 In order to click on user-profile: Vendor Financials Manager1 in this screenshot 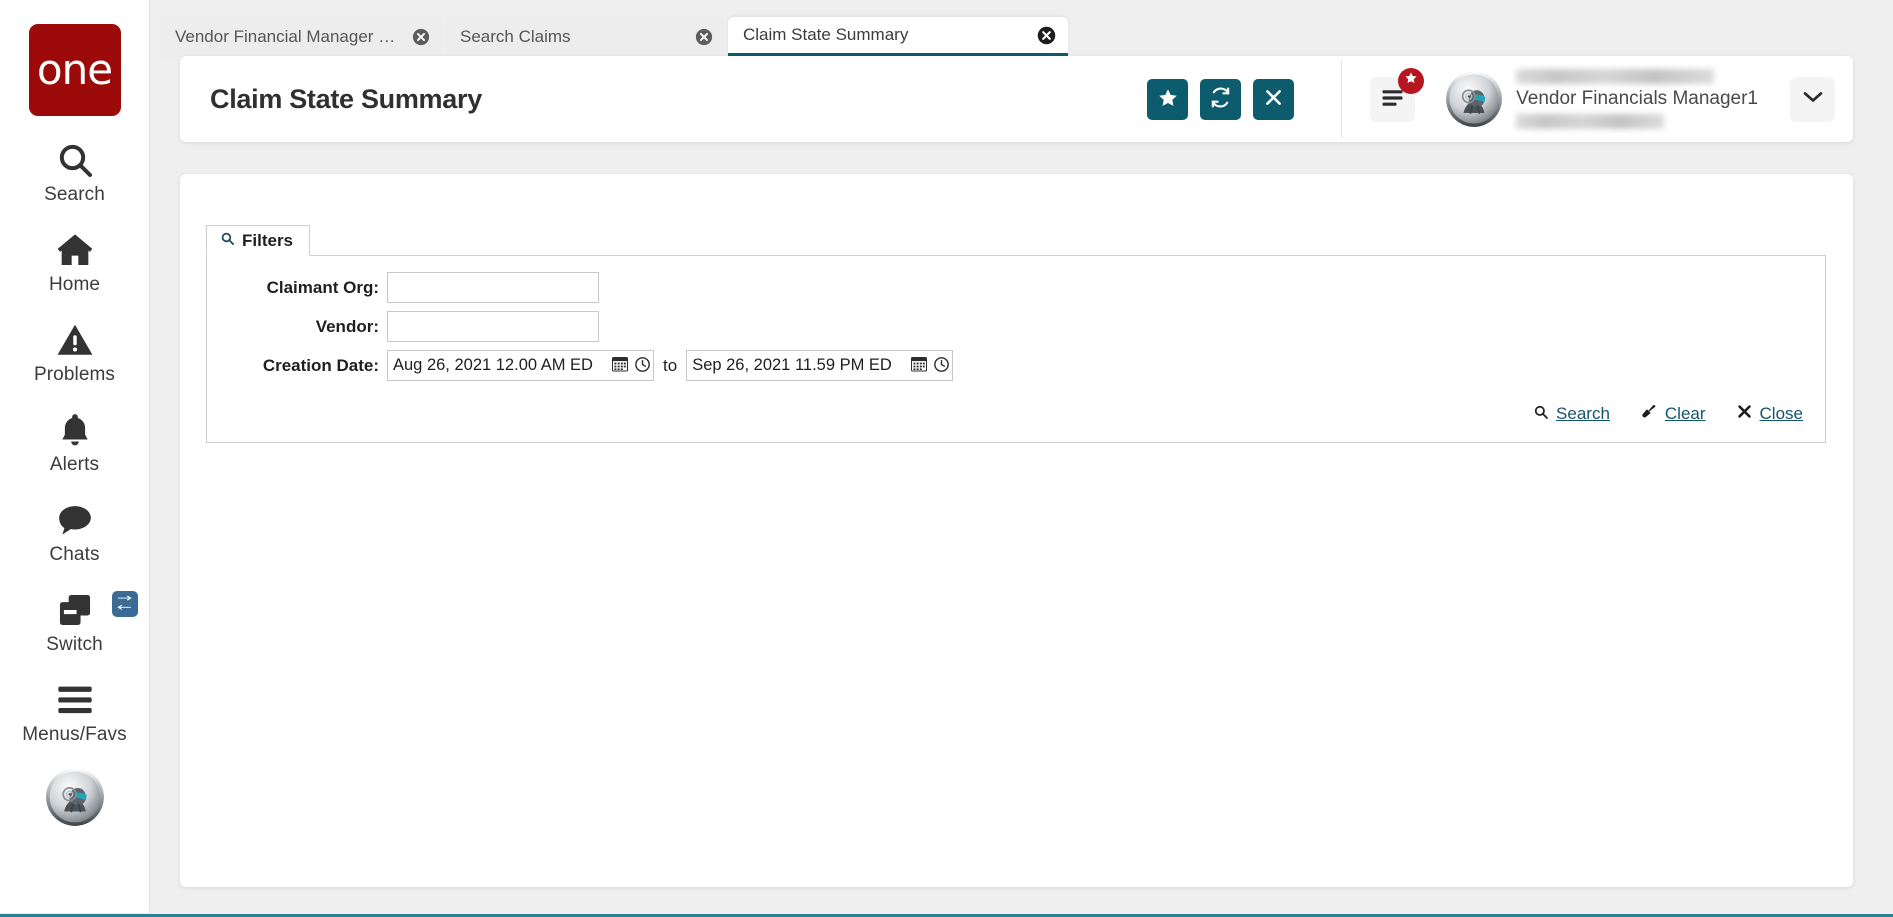, I will do `click(1602, 99)`.